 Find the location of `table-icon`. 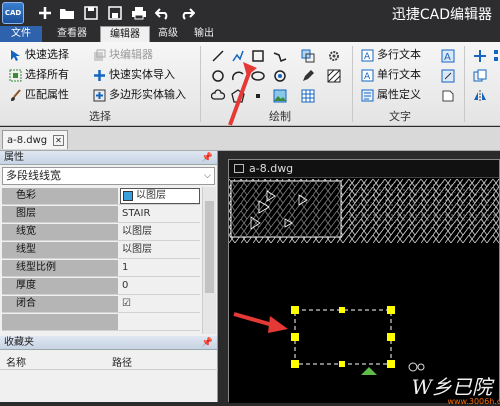

table-icon is located at coordinates (308, 96).